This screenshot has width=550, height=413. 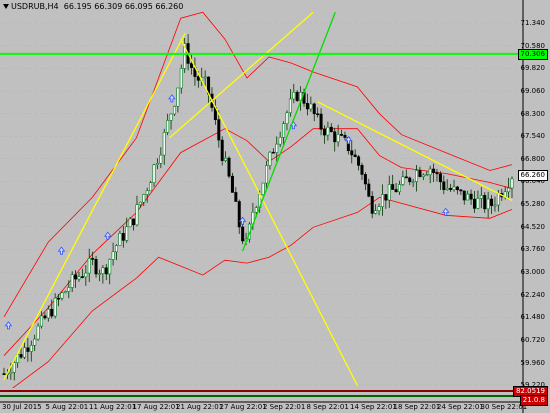 What do you see at coordinates (35, 6) in the screenshot?
I see `symbol-label: USDRUB,H4` at bounding box center [35, 6].